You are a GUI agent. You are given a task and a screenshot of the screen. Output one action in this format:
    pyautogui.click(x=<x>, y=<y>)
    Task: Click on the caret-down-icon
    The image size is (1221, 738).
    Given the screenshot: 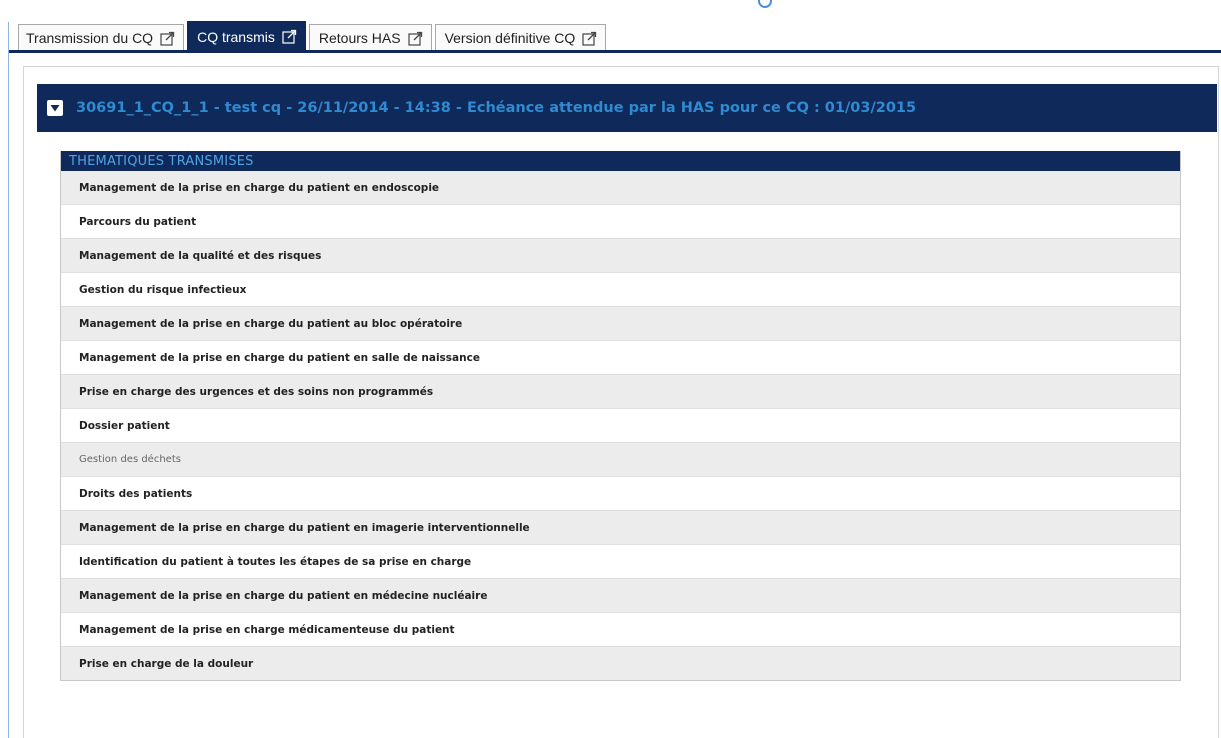 What is the action you would take?
    pyautogui.click(x=55, y=108)
    